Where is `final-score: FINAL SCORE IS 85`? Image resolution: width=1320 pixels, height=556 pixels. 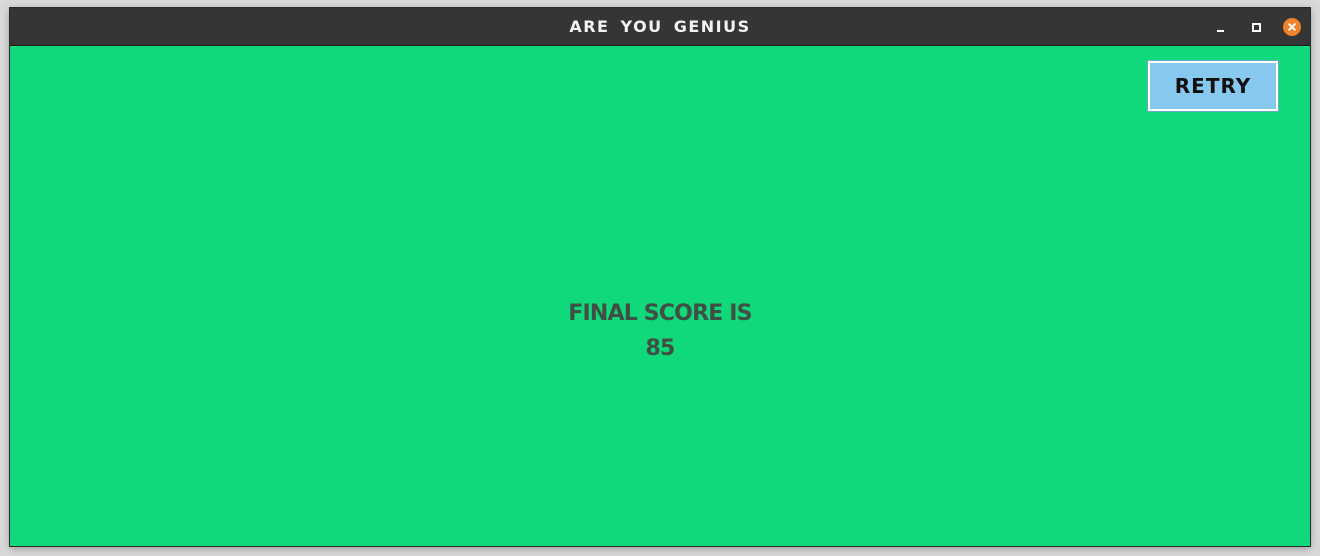
final-score: FINAL SCORE IS 85 is located at coordinates (660, 331).